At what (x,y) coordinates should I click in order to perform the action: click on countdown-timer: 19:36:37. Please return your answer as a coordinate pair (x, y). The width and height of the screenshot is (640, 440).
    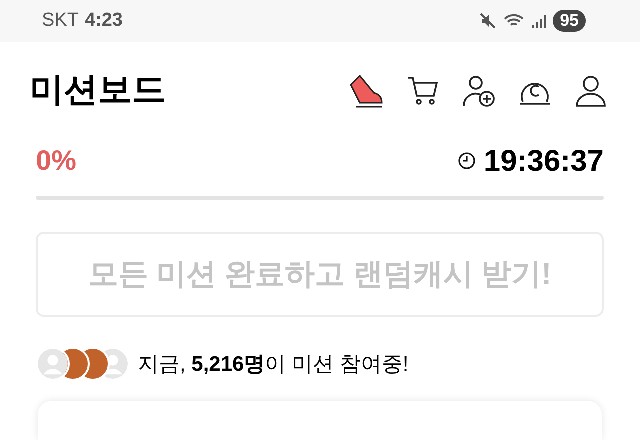
    Looking at the image, I should click on (544, 162).